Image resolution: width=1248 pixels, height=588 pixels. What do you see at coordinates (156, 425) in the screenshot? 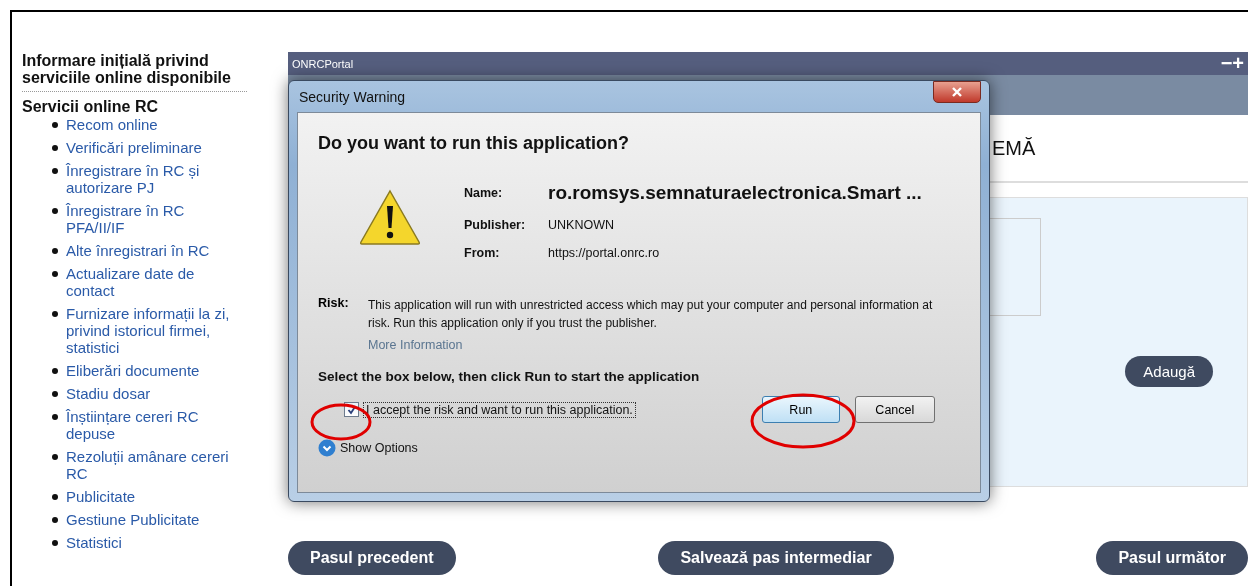
I see `sidebar-link: Înștiințare cereri RC depuse` at bounding box center [156, 425].